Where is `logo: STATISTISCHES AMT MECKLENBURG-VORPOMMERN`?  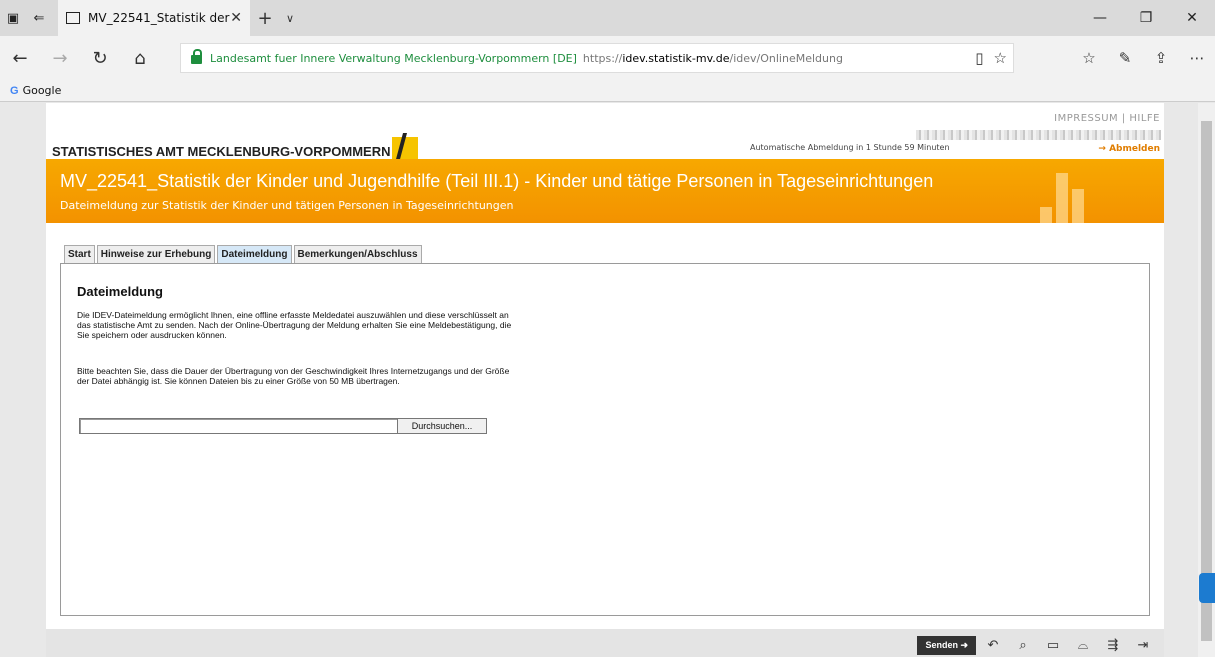 logo: STATISTISCHES AMT MECKLENBURG-VORPOMMERN is located at coordinates (235, 148).